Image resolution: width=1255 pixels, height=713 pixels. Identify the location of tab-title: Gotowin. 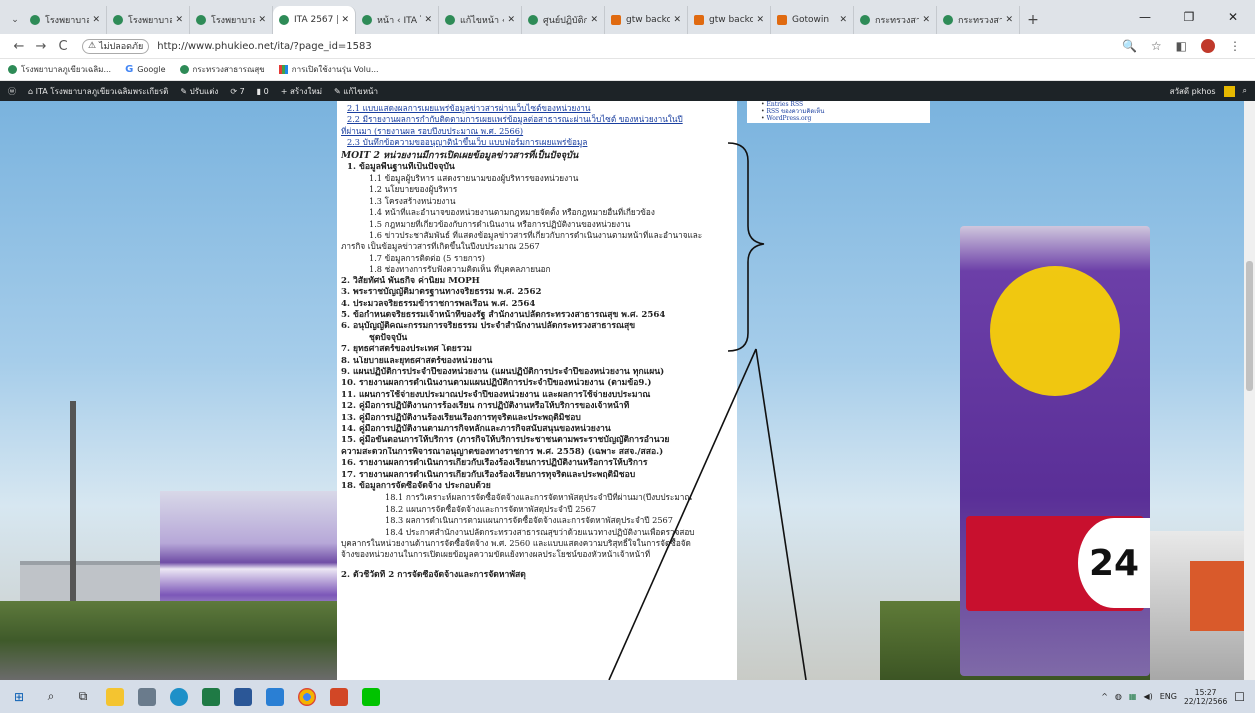
(811, 20).